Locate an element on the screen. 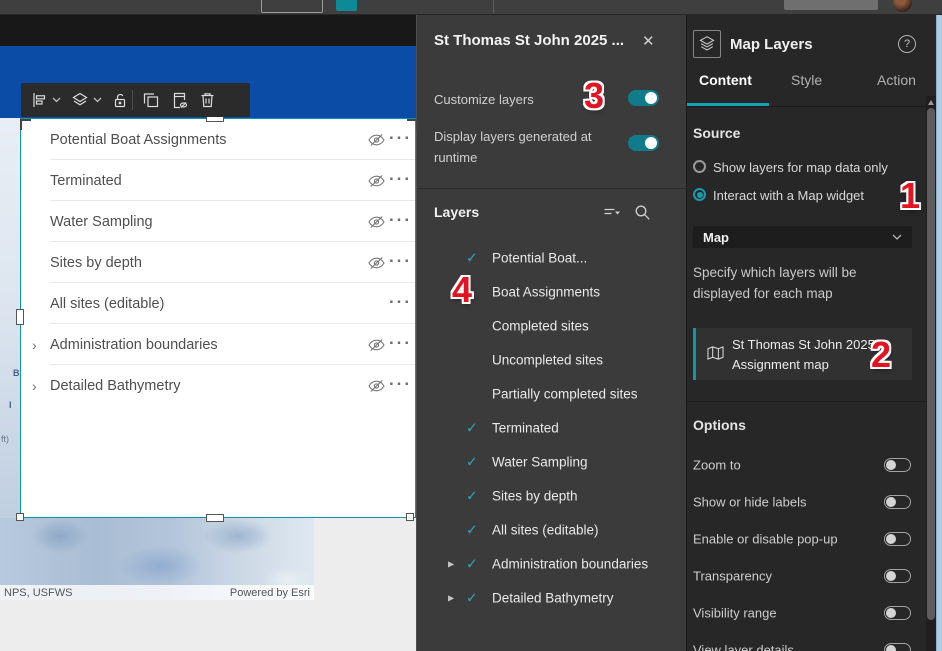 The image size is (942, 651). duplicate-icon is located at coordinates (151, 100).